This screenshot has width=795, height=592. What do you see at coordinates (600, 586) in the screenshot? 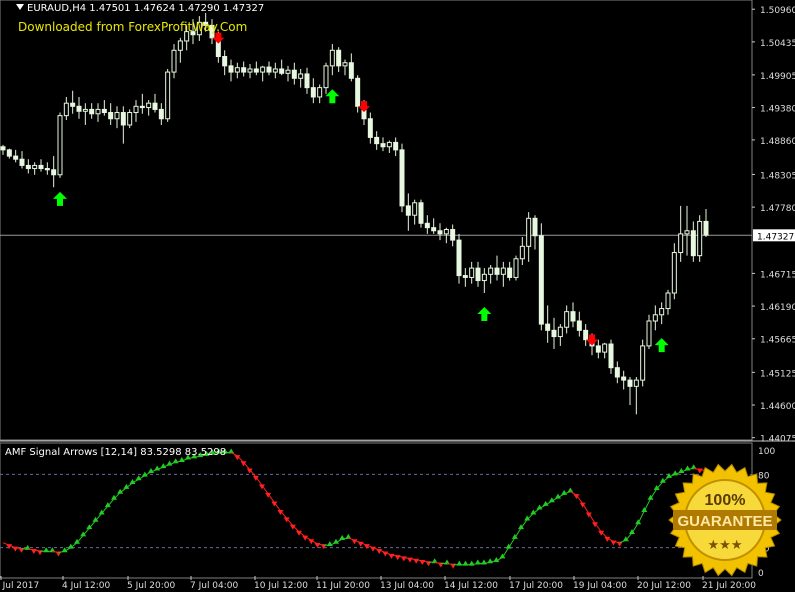
I see `x-tick-label: 19 Jul 04:00` at bounding box center [600, 586].